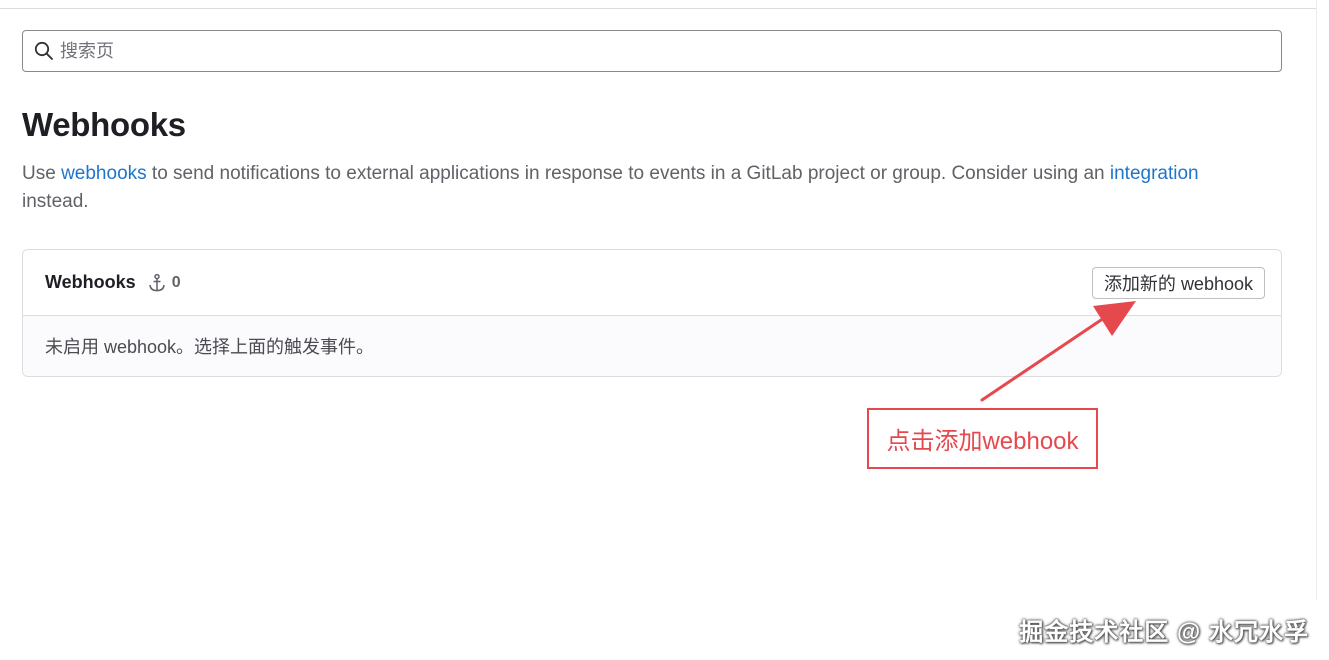 Image resolution: width=1329 pixels, height=660 pixels. I want to click on annotation-callout: 点击添加webhook, so click(982, 438).